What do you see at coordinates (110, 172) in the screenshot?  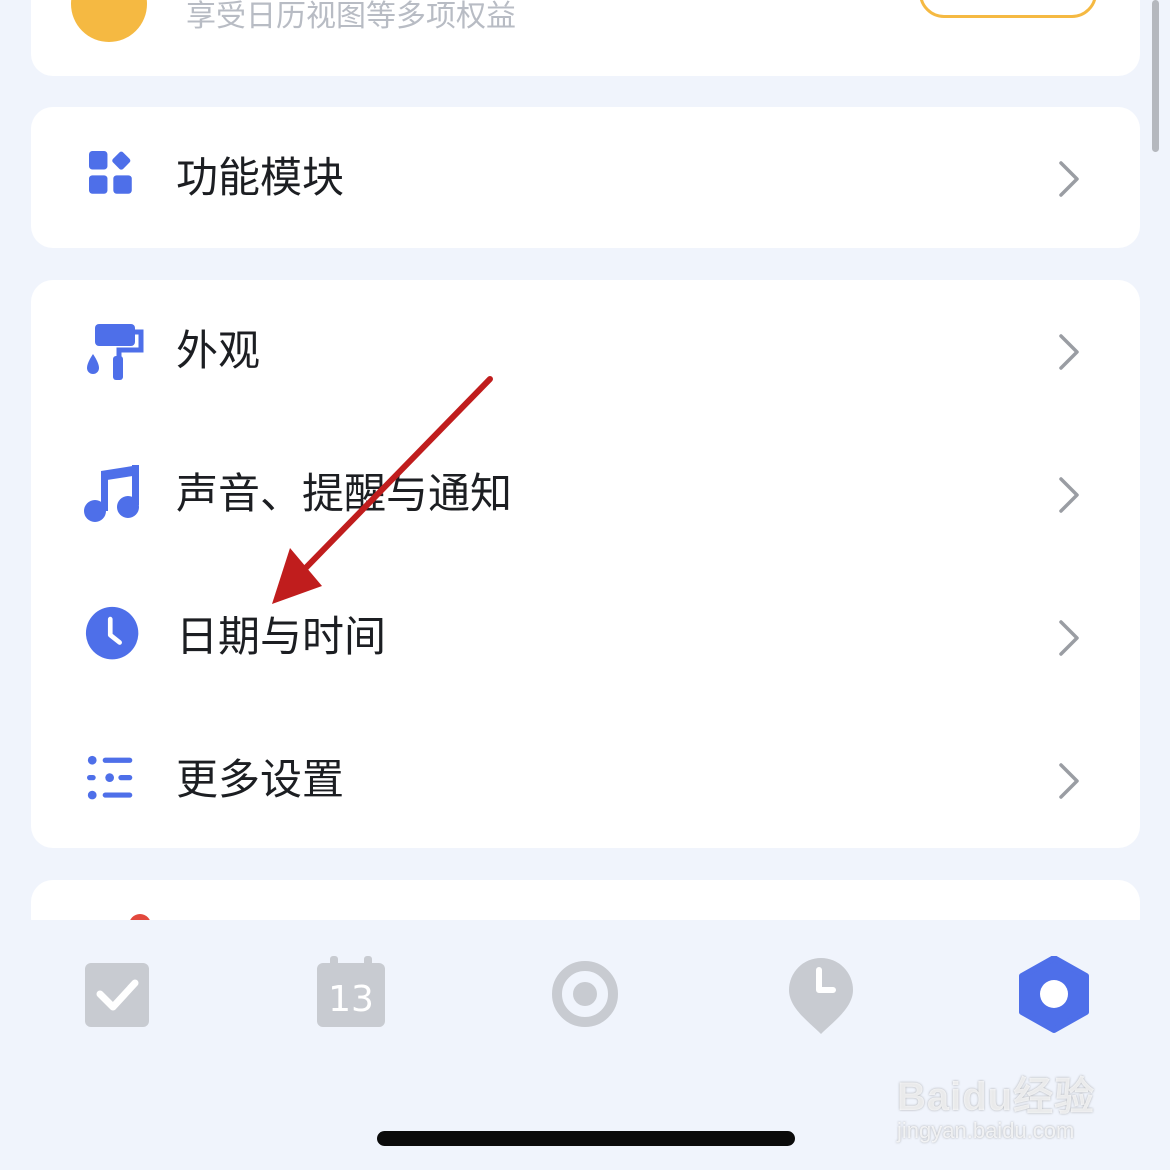 I see `grid-blocks-icon` at bounding box center [110, 172].